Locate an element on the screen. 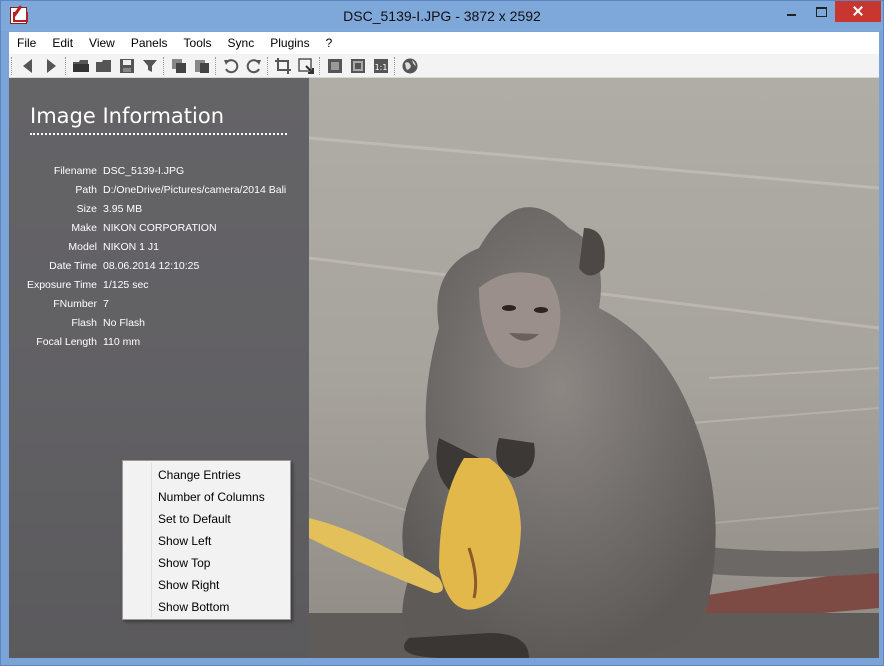  info-key: FNumber is located at coordinates (75, 304).